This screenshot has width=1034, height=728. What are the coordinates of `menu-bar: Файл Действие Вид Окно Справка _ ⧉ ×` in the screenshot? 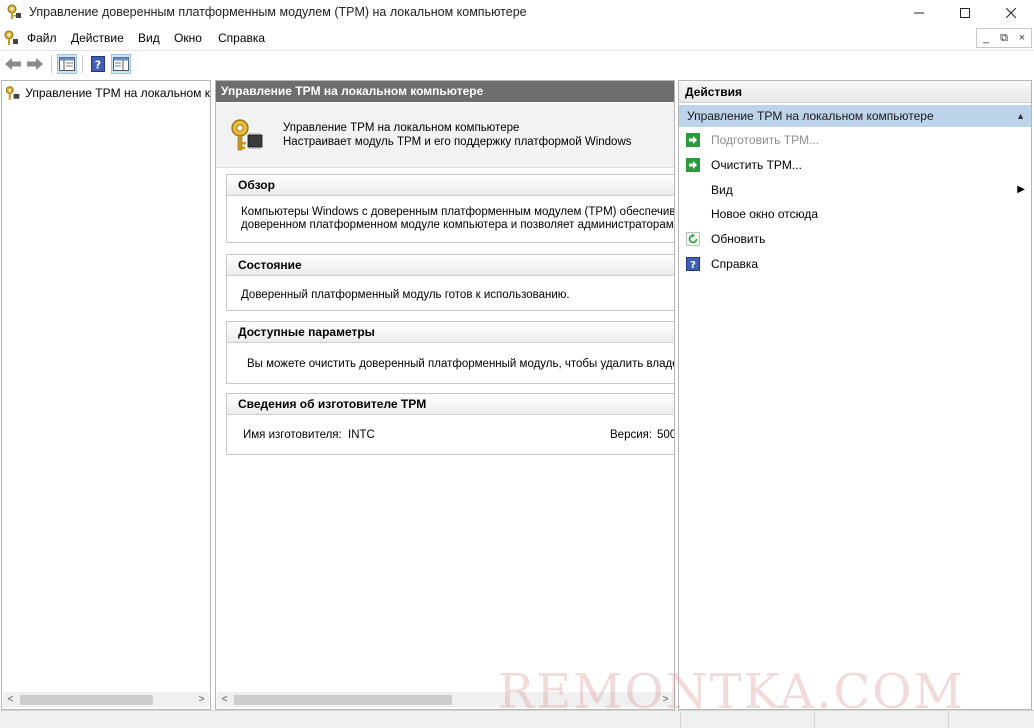 It's located at (517, 38).